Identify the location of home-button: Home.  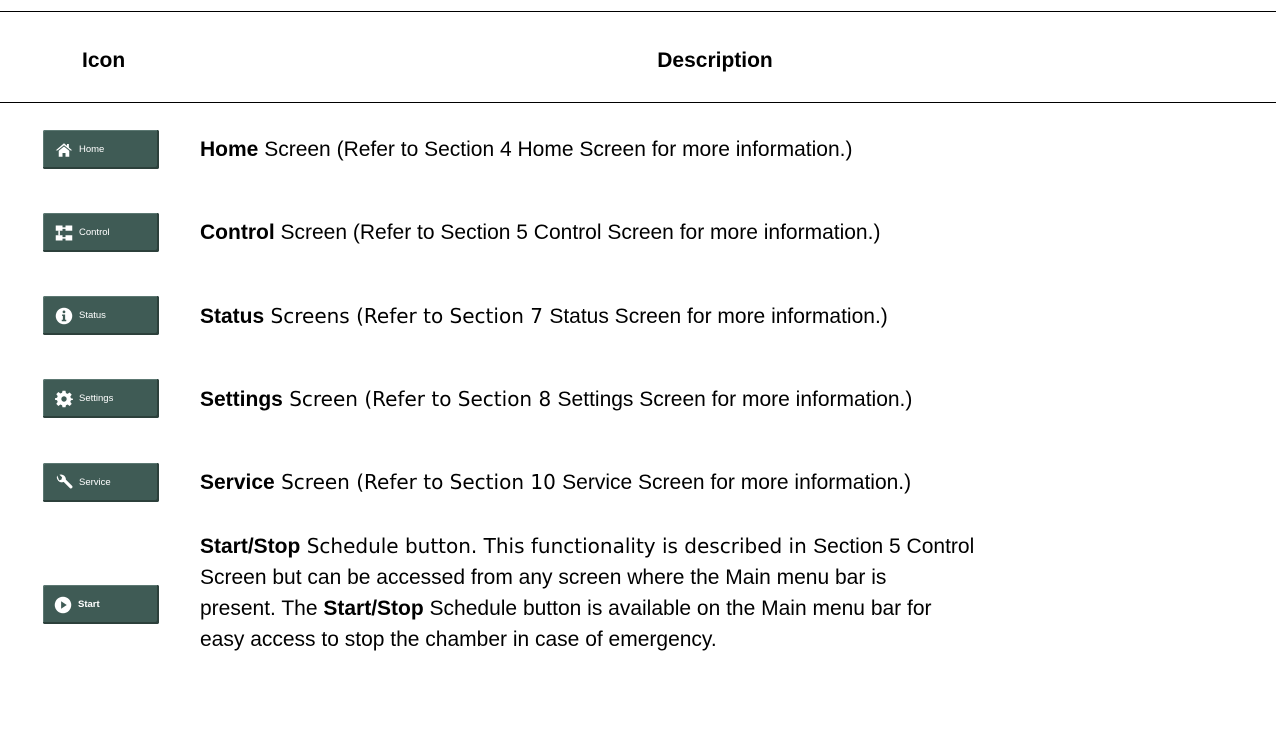
(101, 149).